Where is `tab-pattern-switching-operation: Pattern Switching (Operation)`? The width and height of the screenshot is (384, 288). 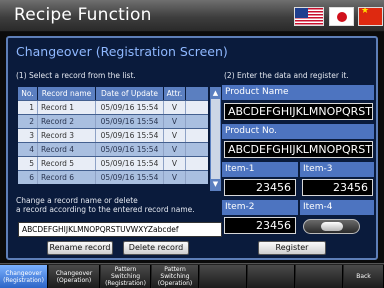 tab-pattern-switching-operation: Pattern Switching (Operation) is located at coordinates (175, 276).